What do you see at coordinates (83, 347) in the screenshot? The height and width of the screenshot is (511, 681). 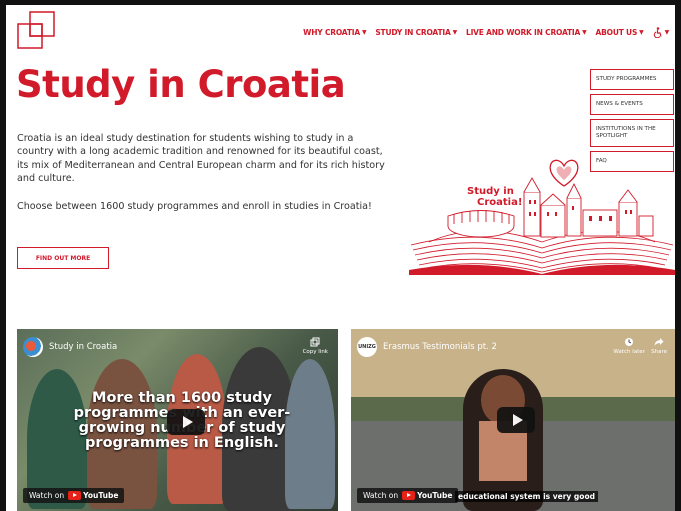 I see `video-title: Study in Croatia` at bounding box center [83, 347].